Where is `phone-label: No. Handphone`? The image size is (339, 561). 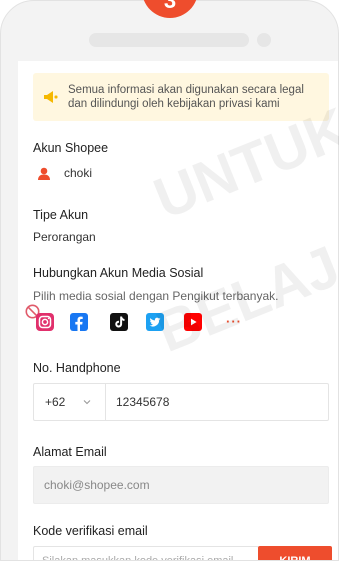 phone-label: No. Handphone is located at coordinates (77, 368).